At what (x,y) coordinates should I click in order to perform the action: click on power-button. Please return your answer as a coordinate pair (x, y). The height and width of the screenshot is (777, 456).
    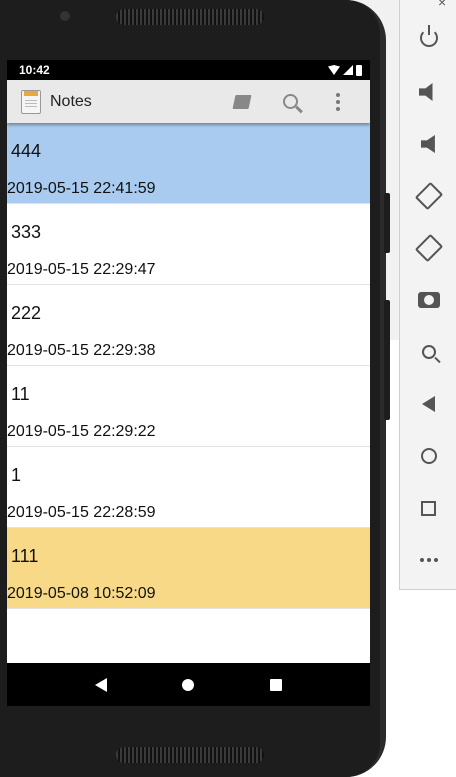
    Looking at the image, I should click on (428, 38).